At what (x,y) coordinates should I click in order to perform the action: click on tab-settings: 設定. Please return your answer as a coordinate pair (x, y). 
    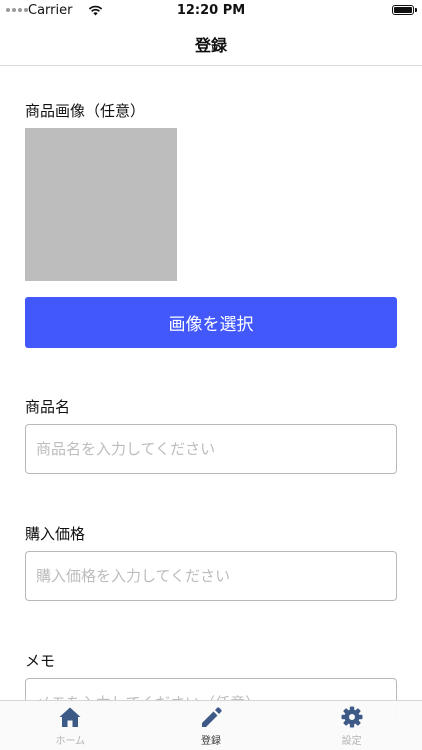
    Looking at the image, I should click on (351, 725).